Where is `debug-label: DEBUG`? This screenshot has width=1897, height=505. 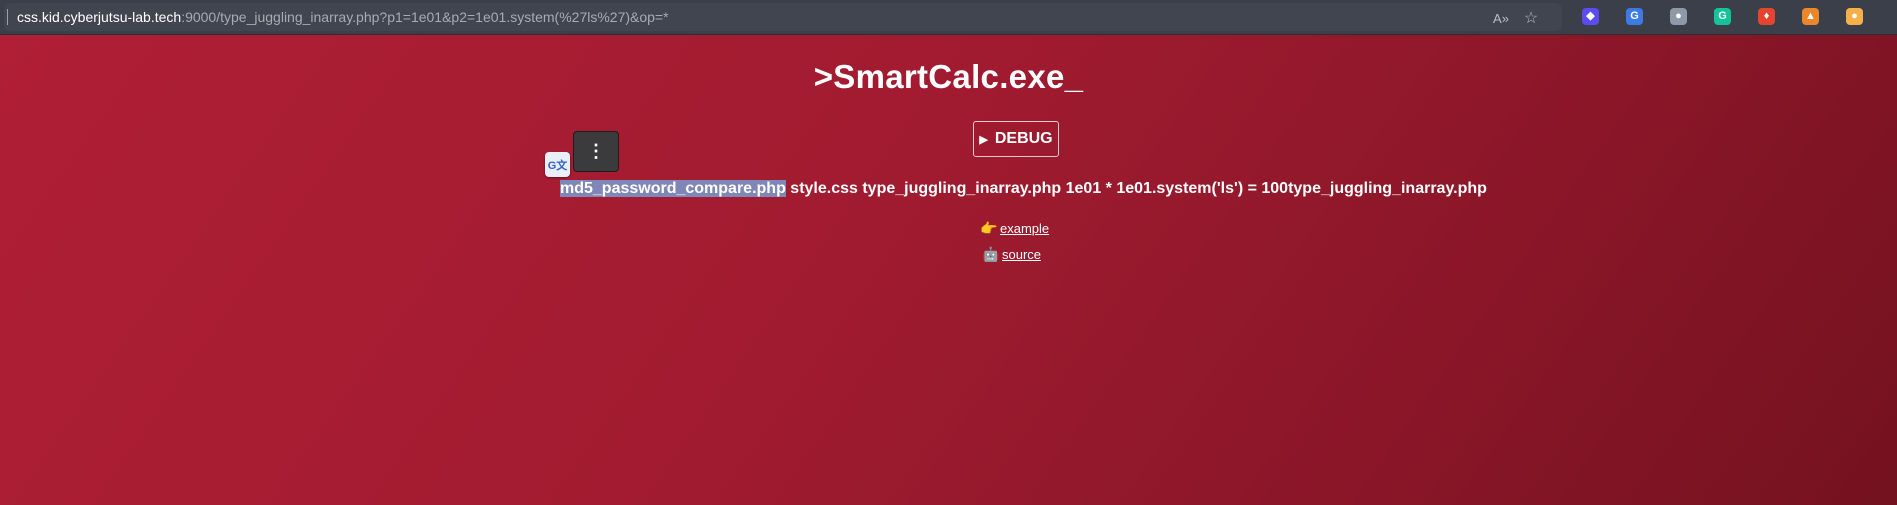 debug-label: DEBUG is located at coordinates (1023, 138).